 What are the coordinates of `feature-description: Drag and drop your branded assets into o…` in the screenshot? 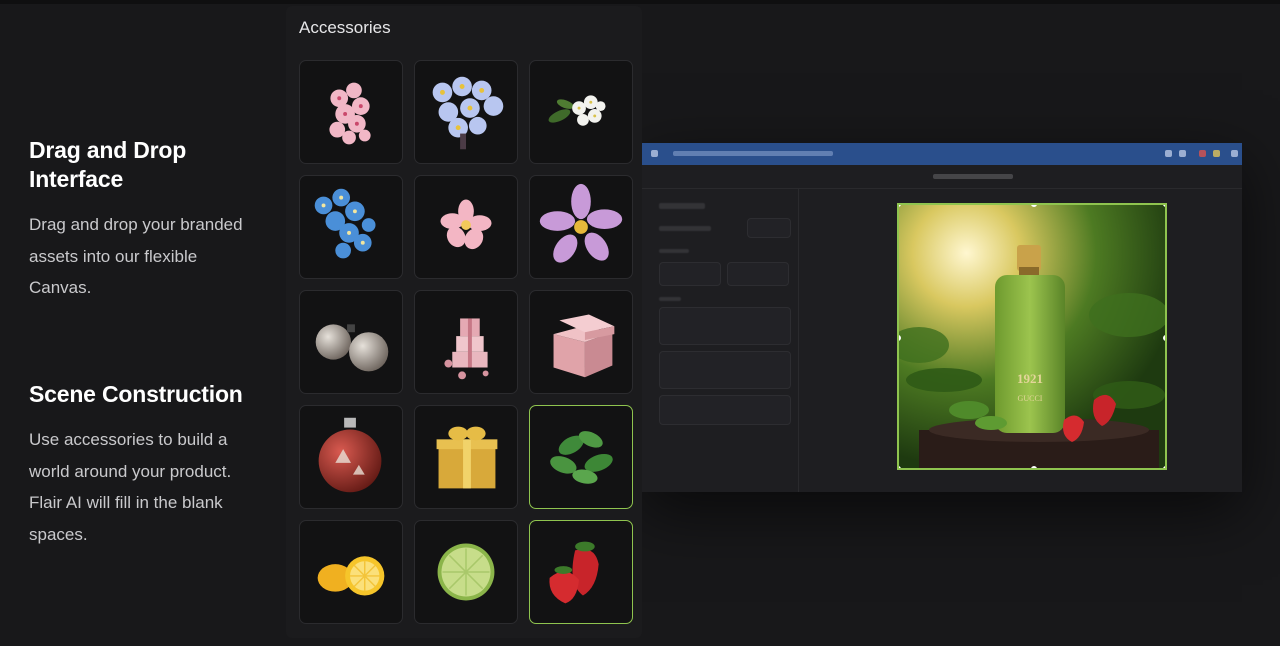 It's located at (136, 256).